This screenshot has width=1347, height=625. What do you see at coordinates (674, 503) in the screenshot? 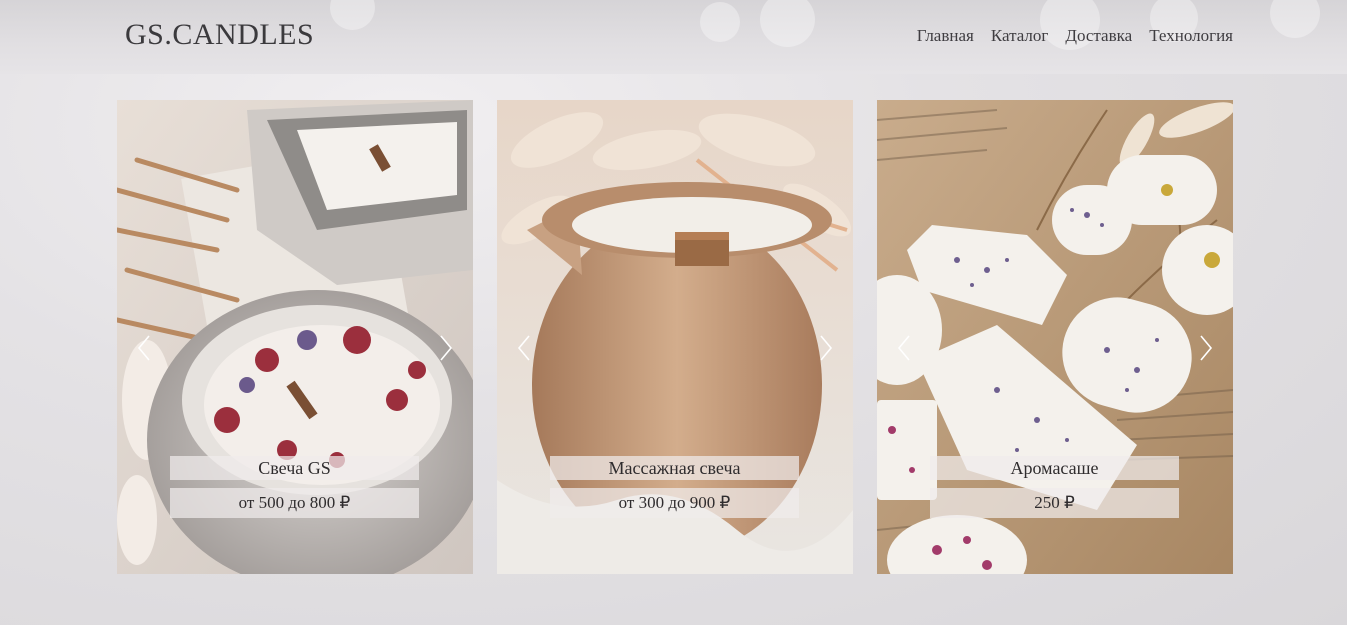
I see `product-price: от 300 до 900 ₽` at bounding box center [674, 503].